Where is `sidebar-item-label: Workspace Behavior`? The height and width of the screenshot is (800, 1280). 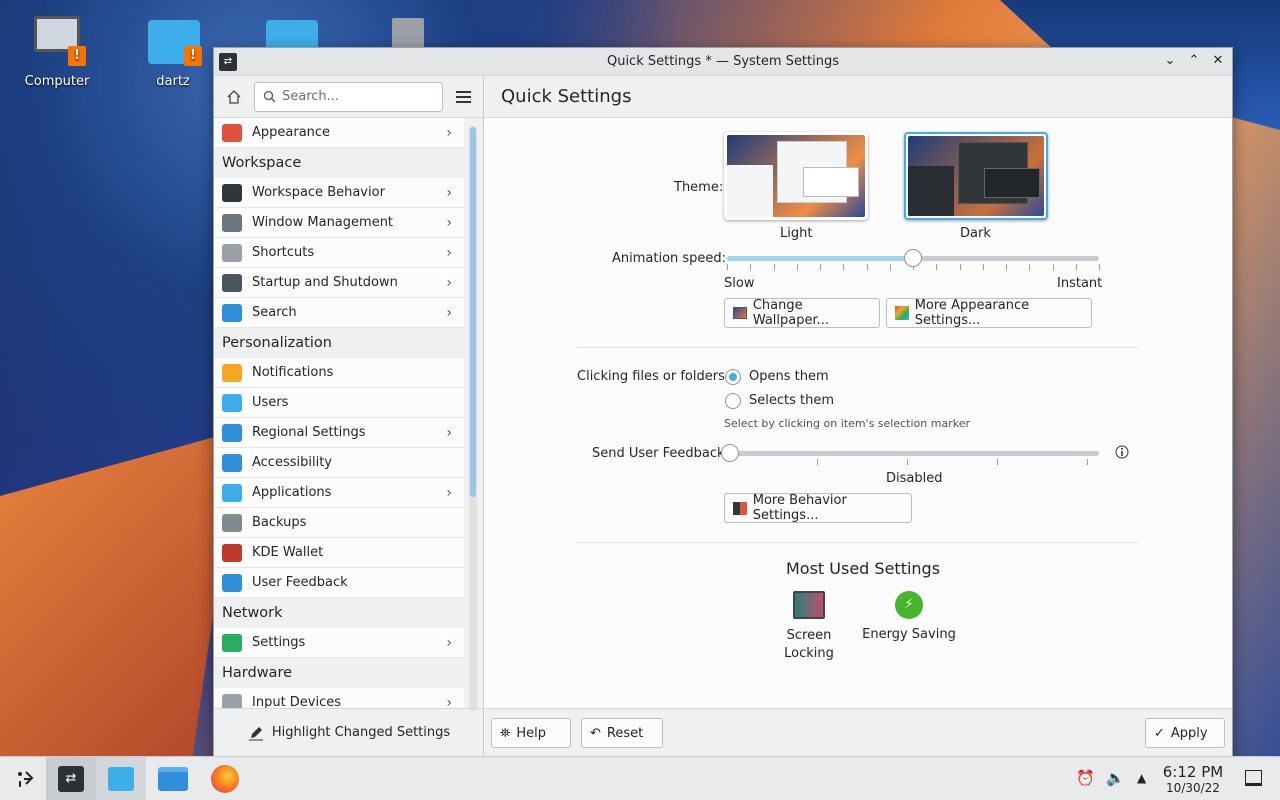 sidebar-item-label: Workspace Behavior is located at coordinates (318, 192).